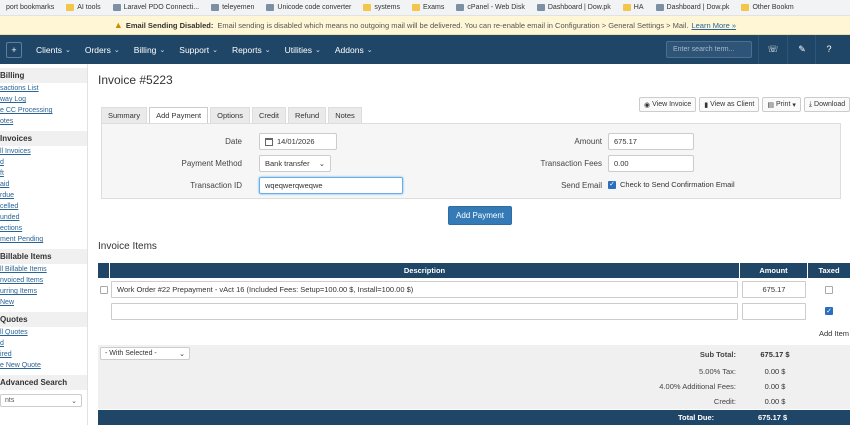  I want to click on bookmark-4: teleyemen, so click(232, 7).